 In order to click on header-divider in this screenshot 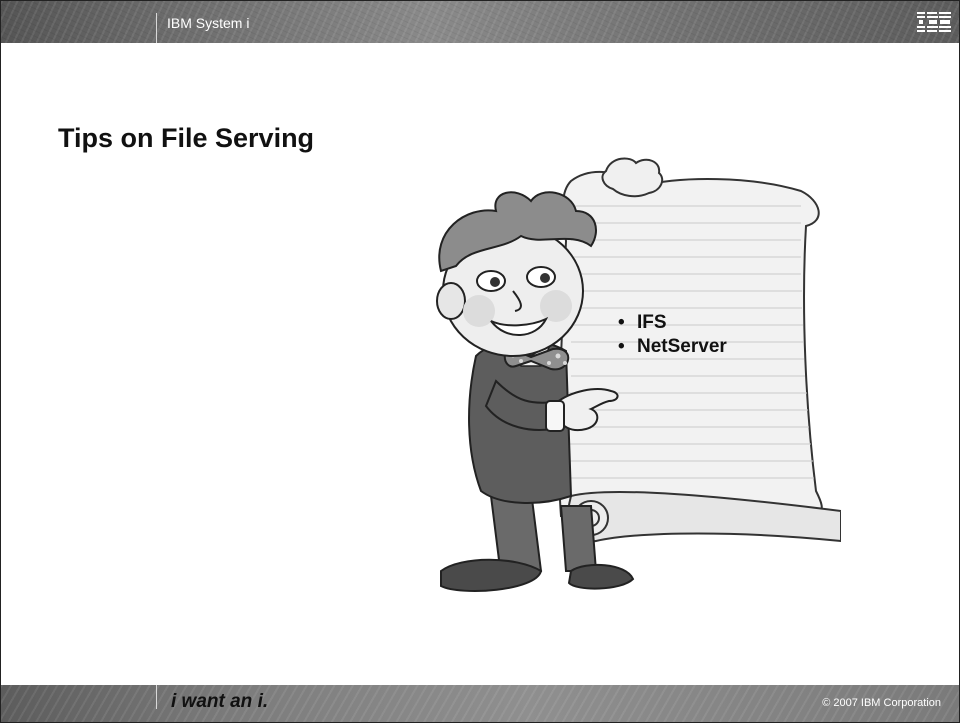, I will do `click(156, 28)`.